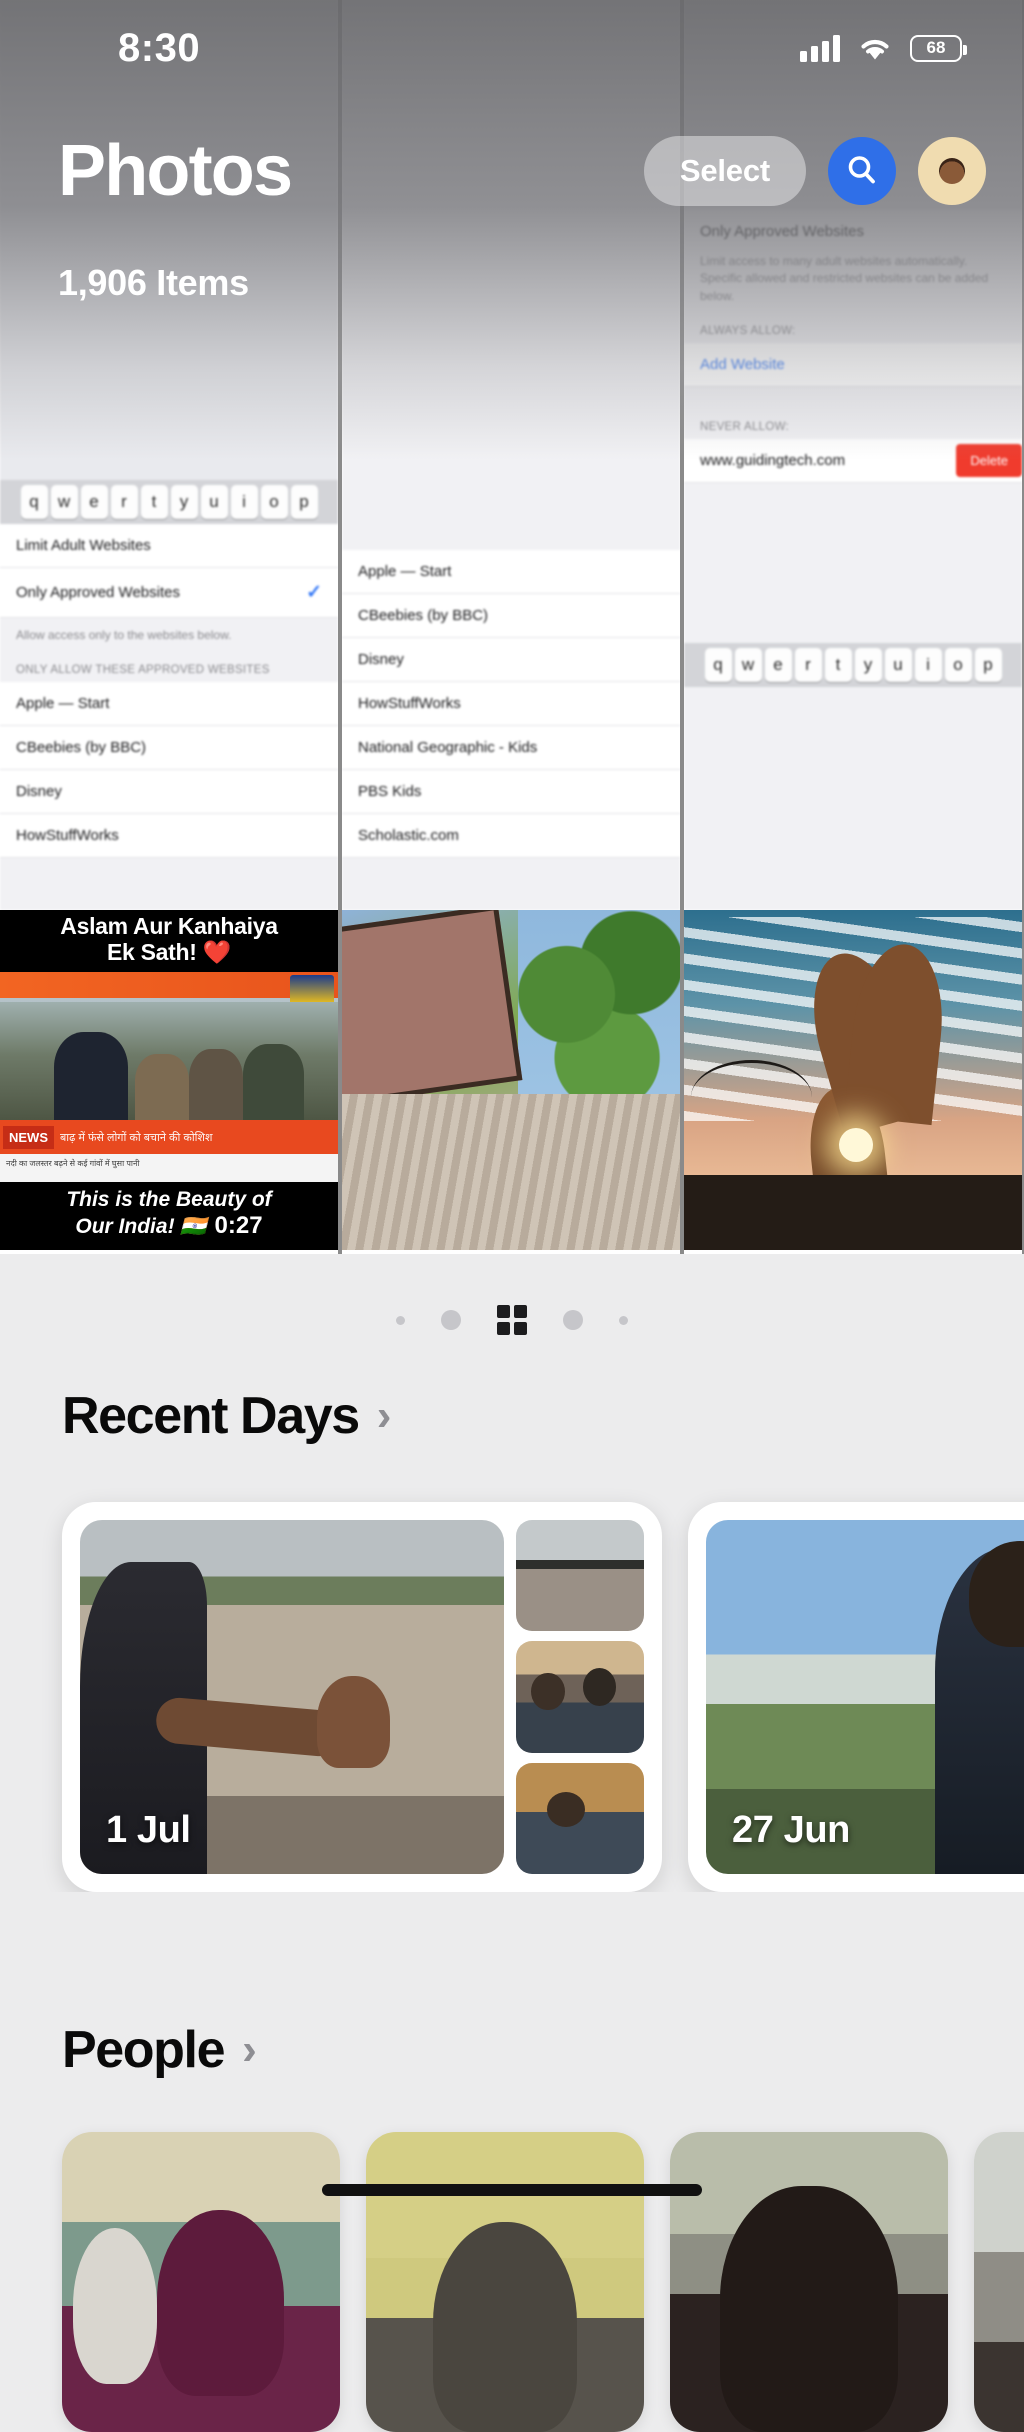 This screenshot has height=2432, width=1024. What do you see at coordinates (148, 1830) in the screenshot?
I see `memory-date: 1 Jul` at bounding box center [148, 1830].